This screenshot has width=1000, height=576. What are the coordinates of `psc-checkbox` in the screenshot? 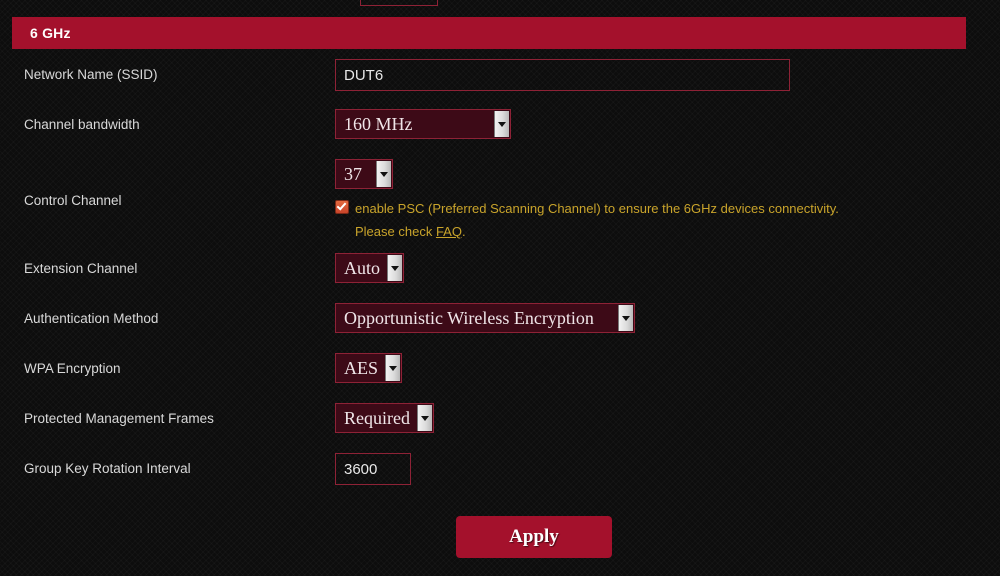 It's located at (342, 207).